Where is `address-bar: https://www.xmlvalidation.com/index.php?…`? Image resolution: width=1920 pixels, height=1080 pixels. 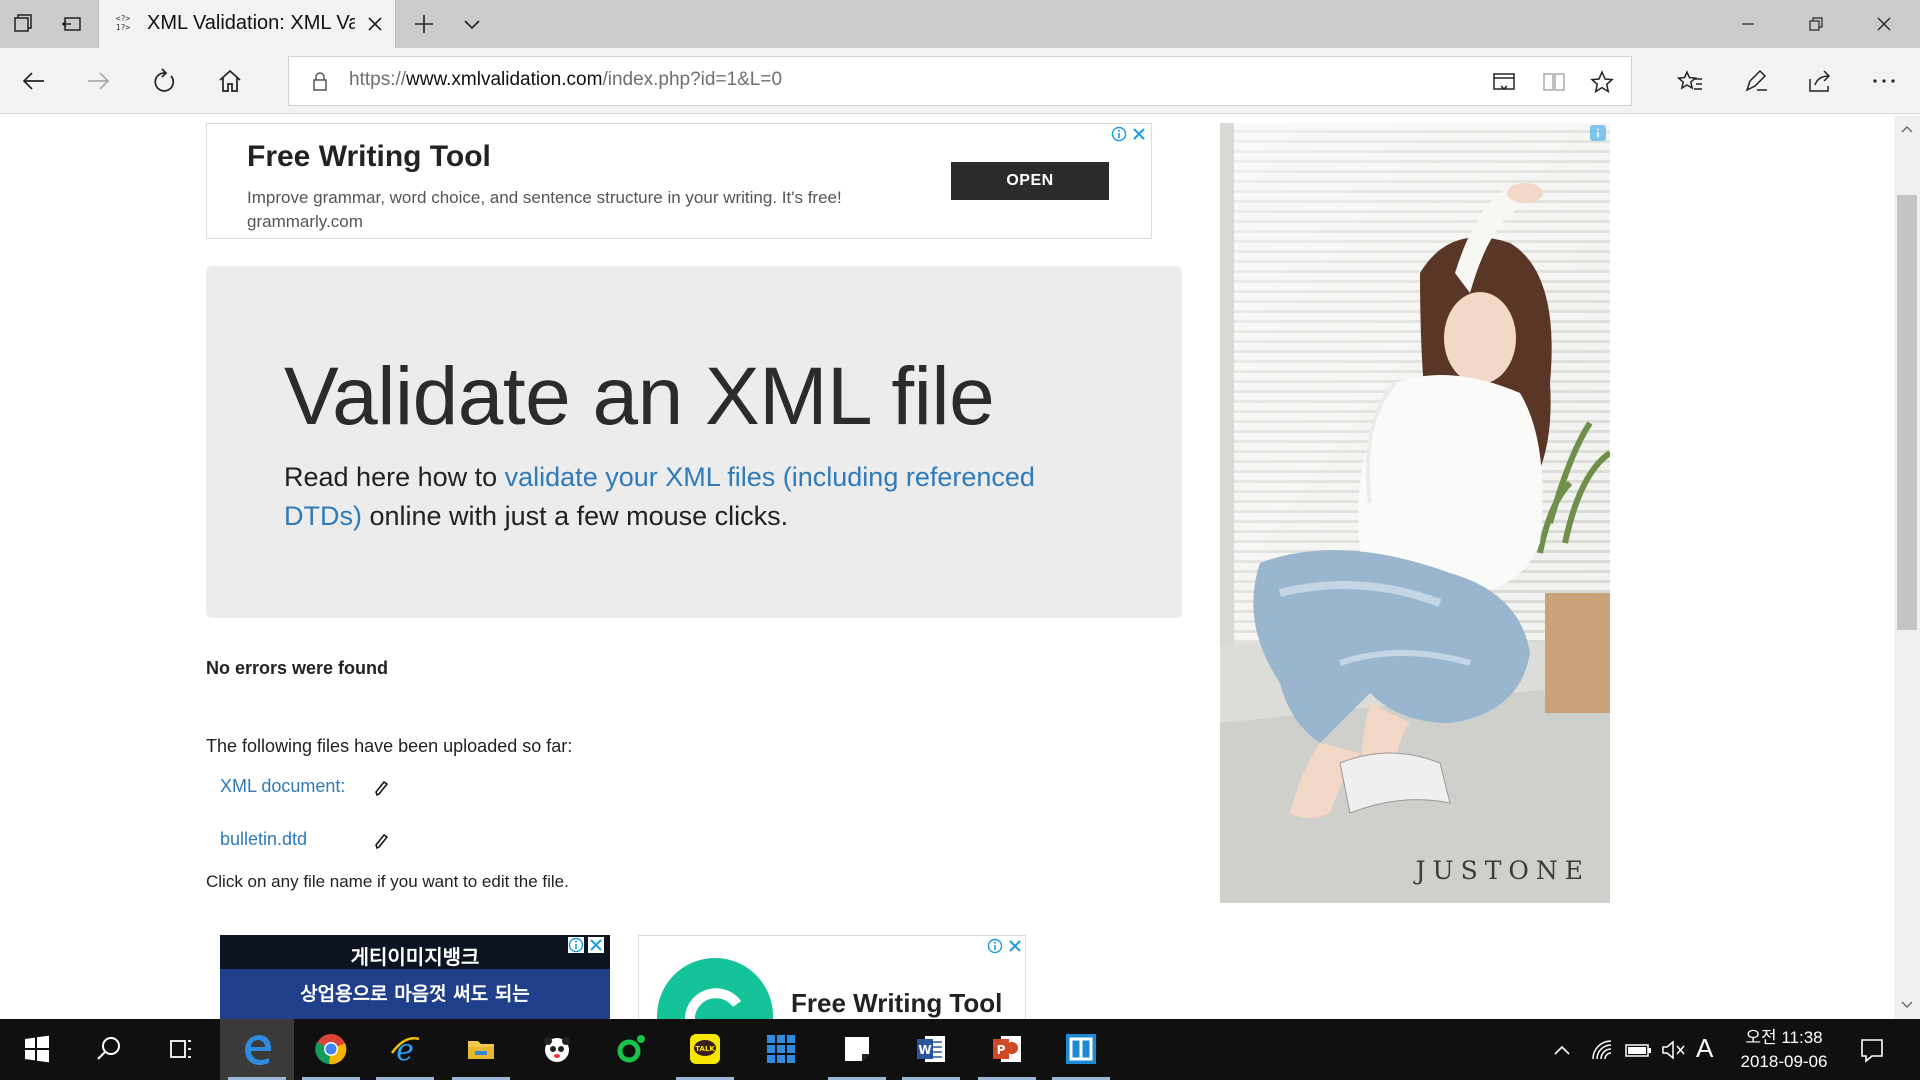
address-bar: https://www.xmlvalidation.com/index.php?… is located at coordinates (960, 81).